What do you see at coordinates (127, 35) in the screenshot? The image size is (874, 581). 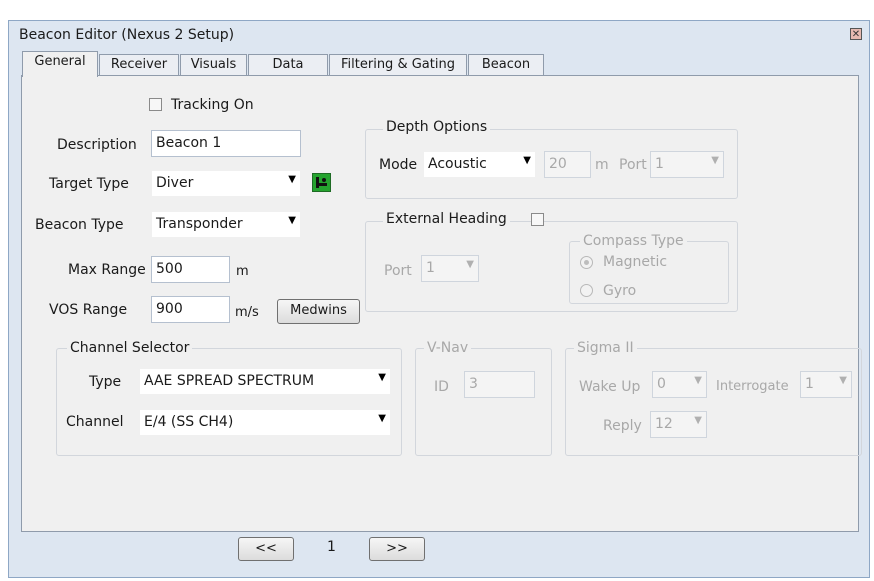 I see `window-title: Beacon Editor (Nexus 2 Setup)` at bounding box center [127, 35].